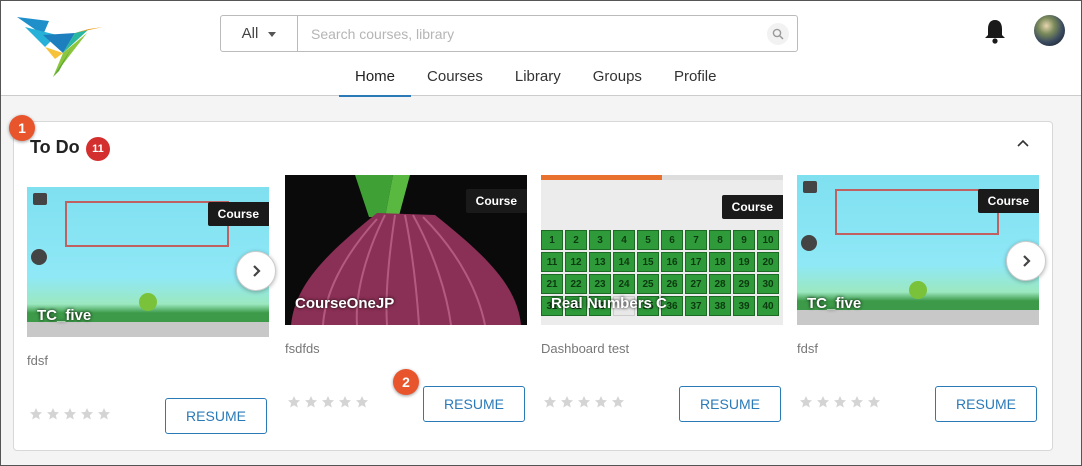 The image size is (1082, 466). I want to click on grid-cell: 16, so click(672, 262).